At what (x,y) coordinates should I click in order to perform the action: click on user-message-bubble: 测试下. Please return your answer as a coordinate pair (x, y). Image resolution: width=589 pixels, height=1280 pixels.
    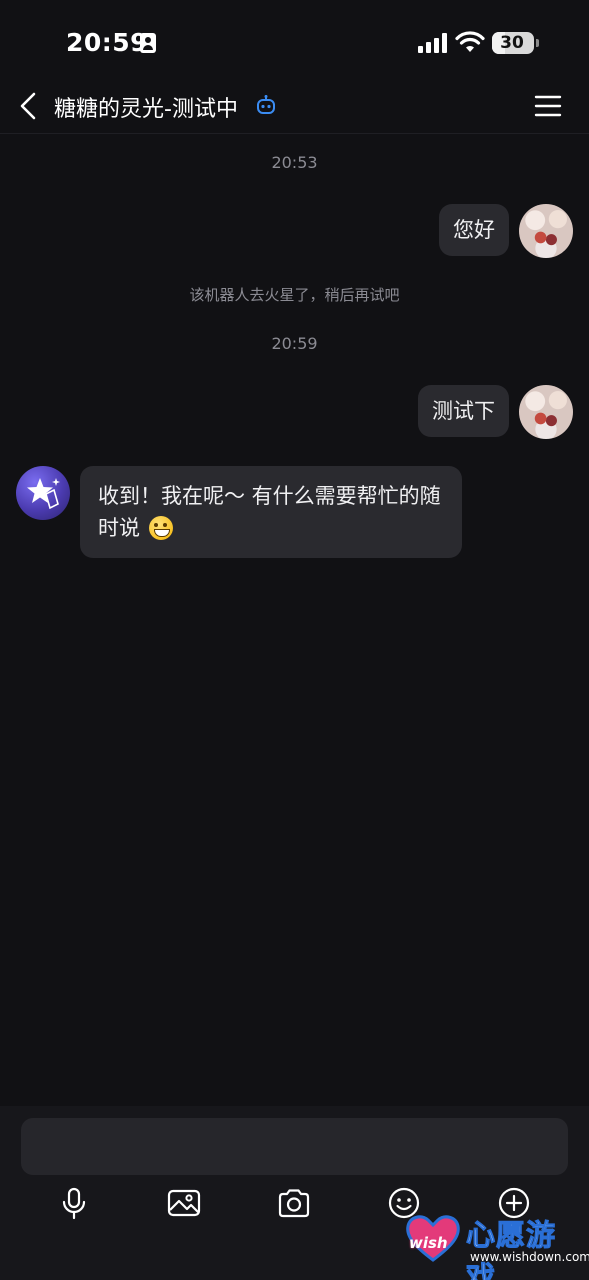
    Looking at the image, I should click on (463, 411).